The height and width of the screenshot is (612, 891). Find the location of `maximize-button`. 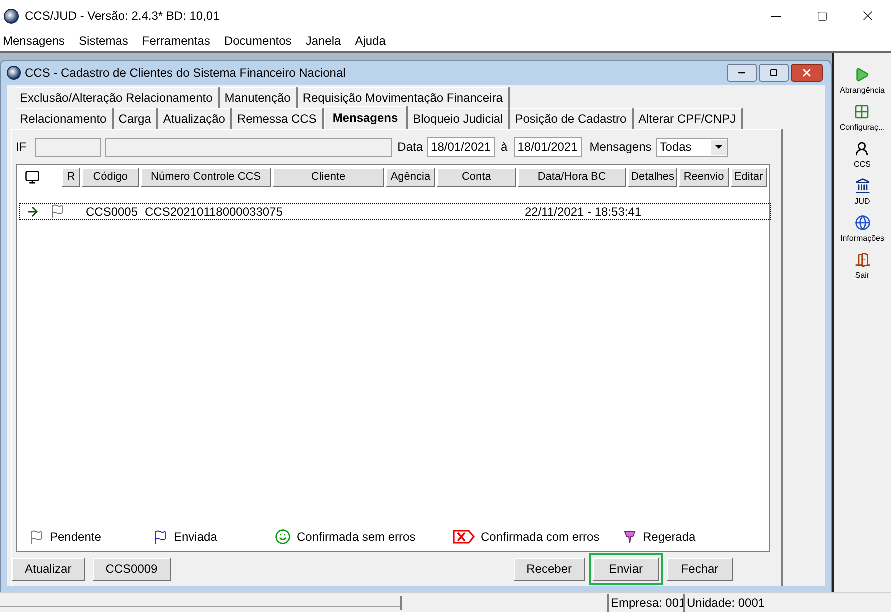

maximize-button is located at coordinates (774, 73).